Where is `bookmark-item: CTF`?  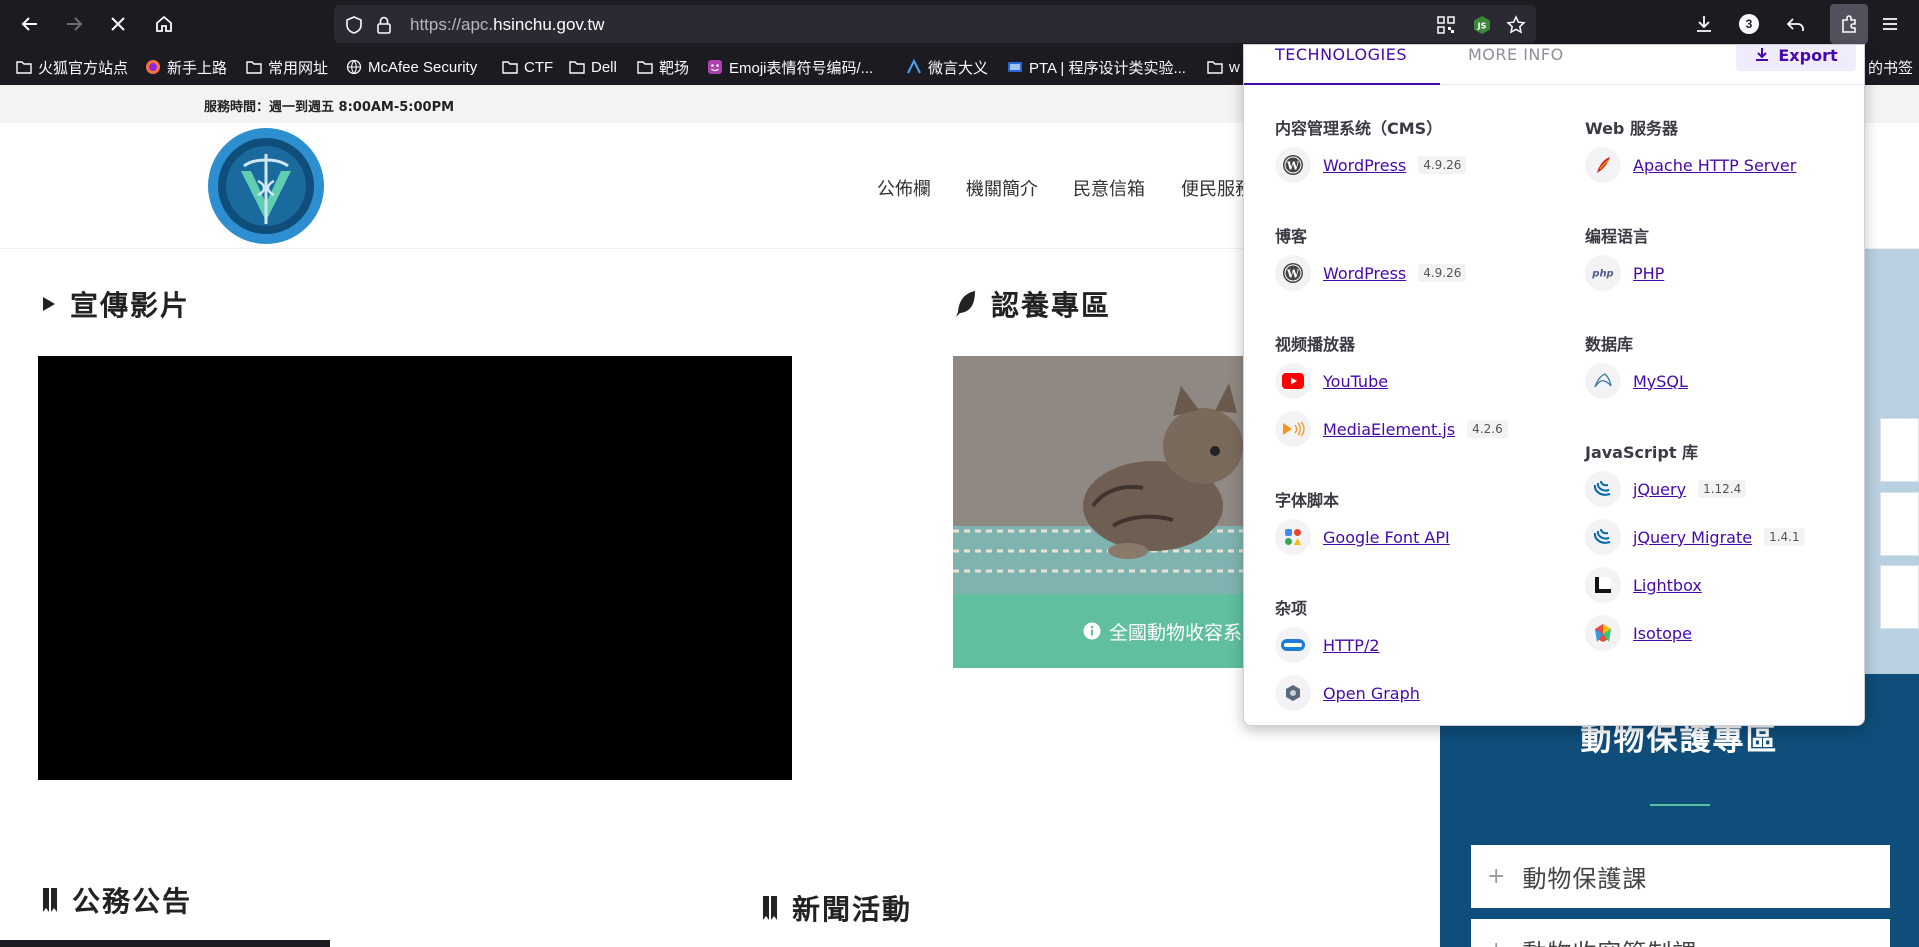
bookmark-item: CTF is located at coordinates (527, 67).